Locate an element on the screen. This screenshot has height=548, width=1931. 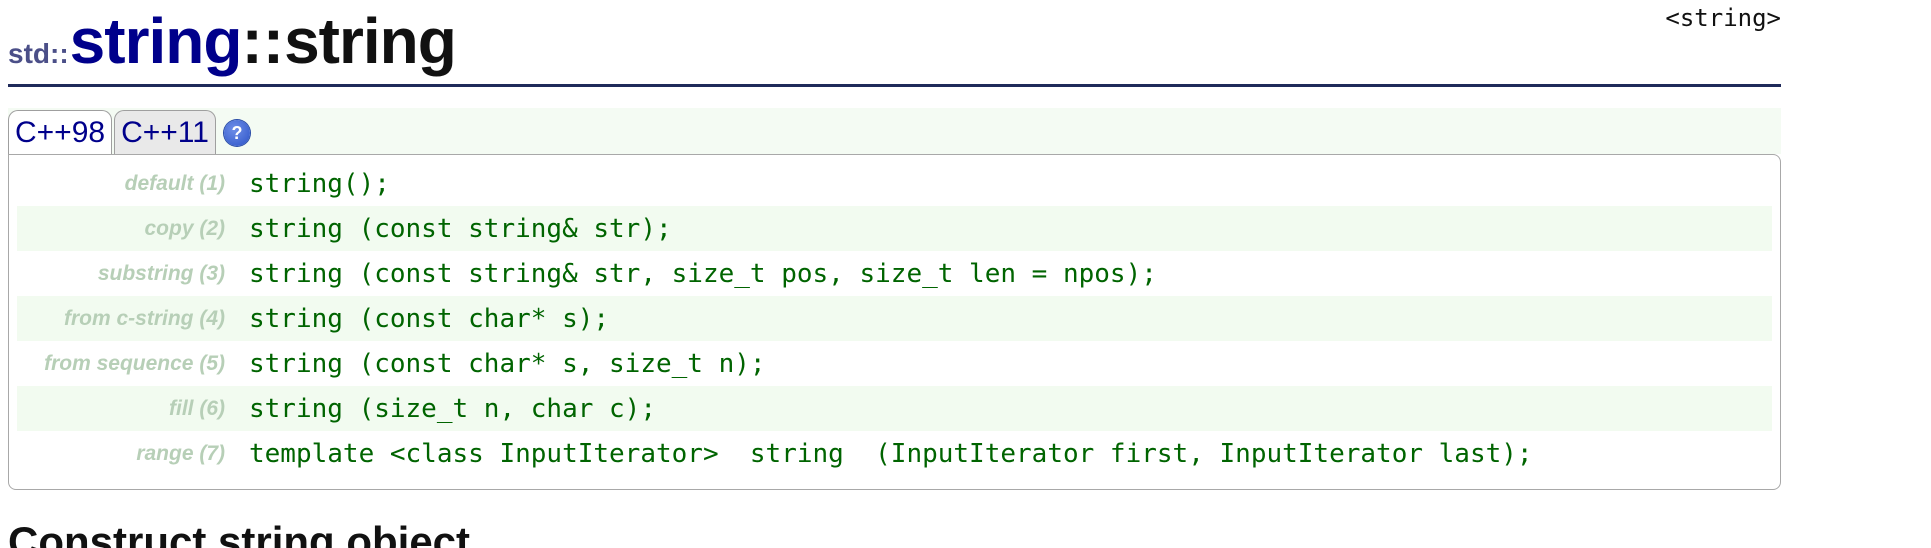
section-title: Construct string object is located at coordinates (239, 533).